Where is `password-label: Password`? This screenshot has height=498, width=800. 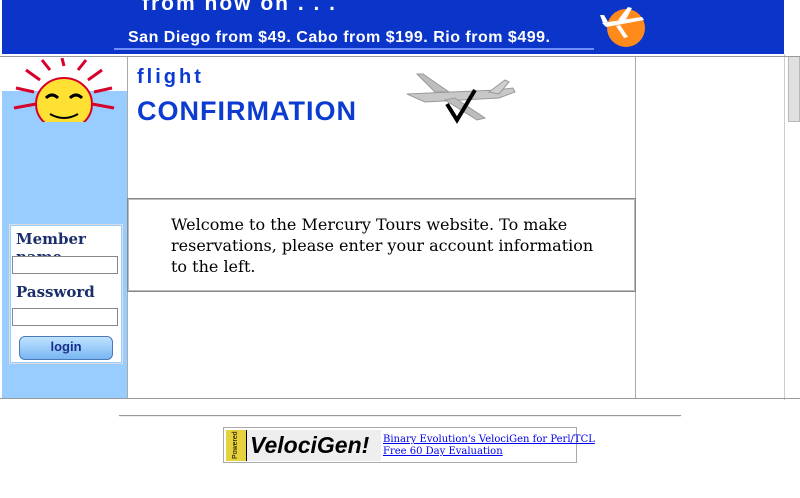
password-label: Password is located at coordinates (55, 292).